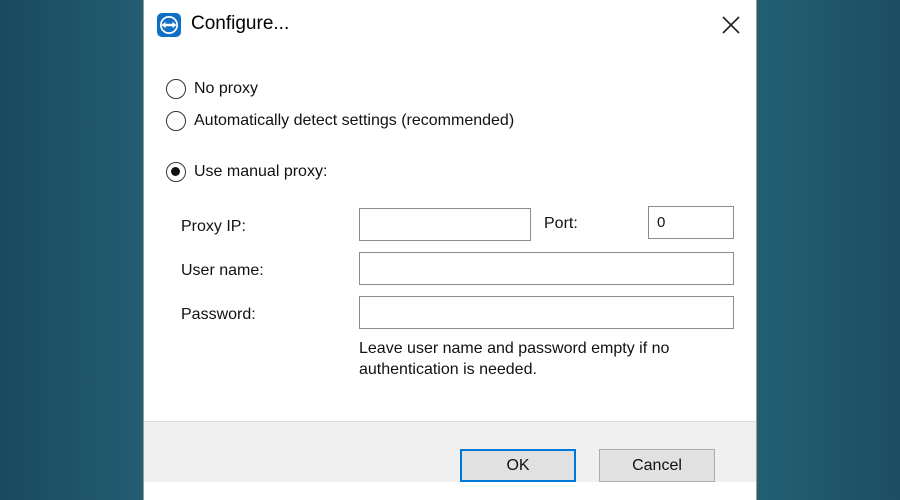 The height and width of the screenshot is (500, 900). I want to click on radio-manual-proxy: Use manual proxy:, so click(246, 172).